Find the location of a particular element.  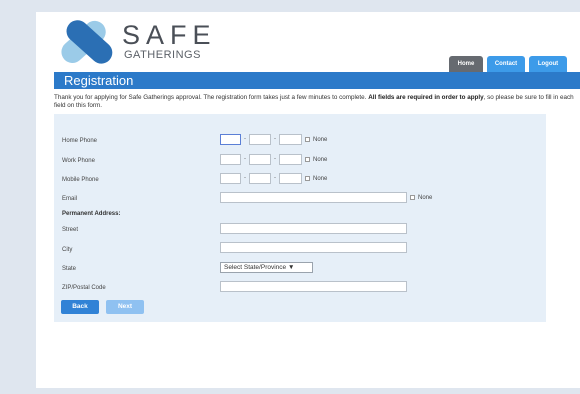

page-title: Registration is located at coordinates (317, 80).